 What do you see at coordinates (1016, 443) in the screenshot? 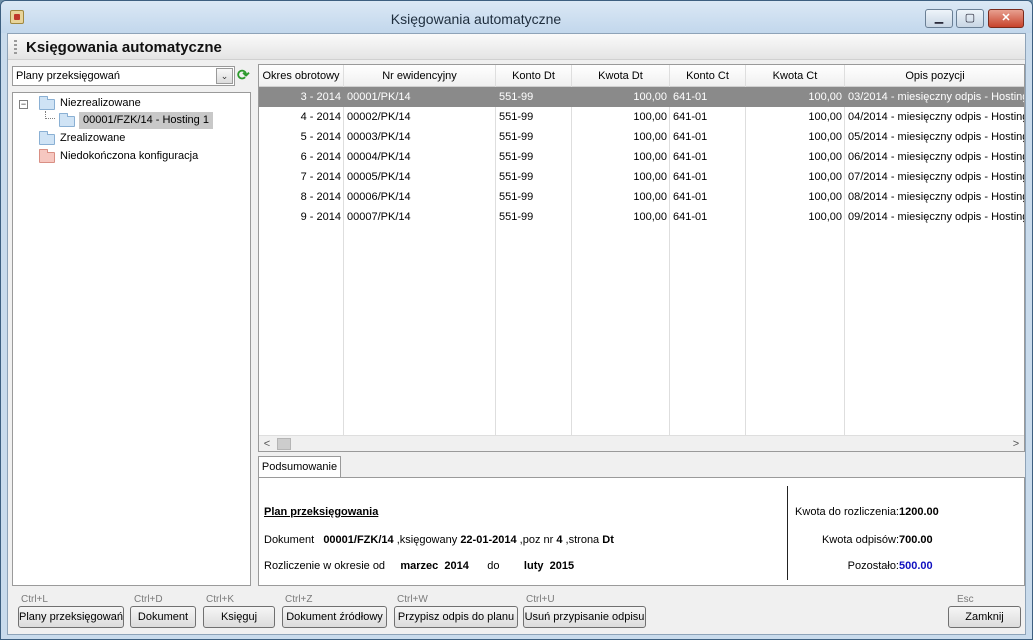
I see `scroll-right-icon: >` at bounding box center [1016, 443].